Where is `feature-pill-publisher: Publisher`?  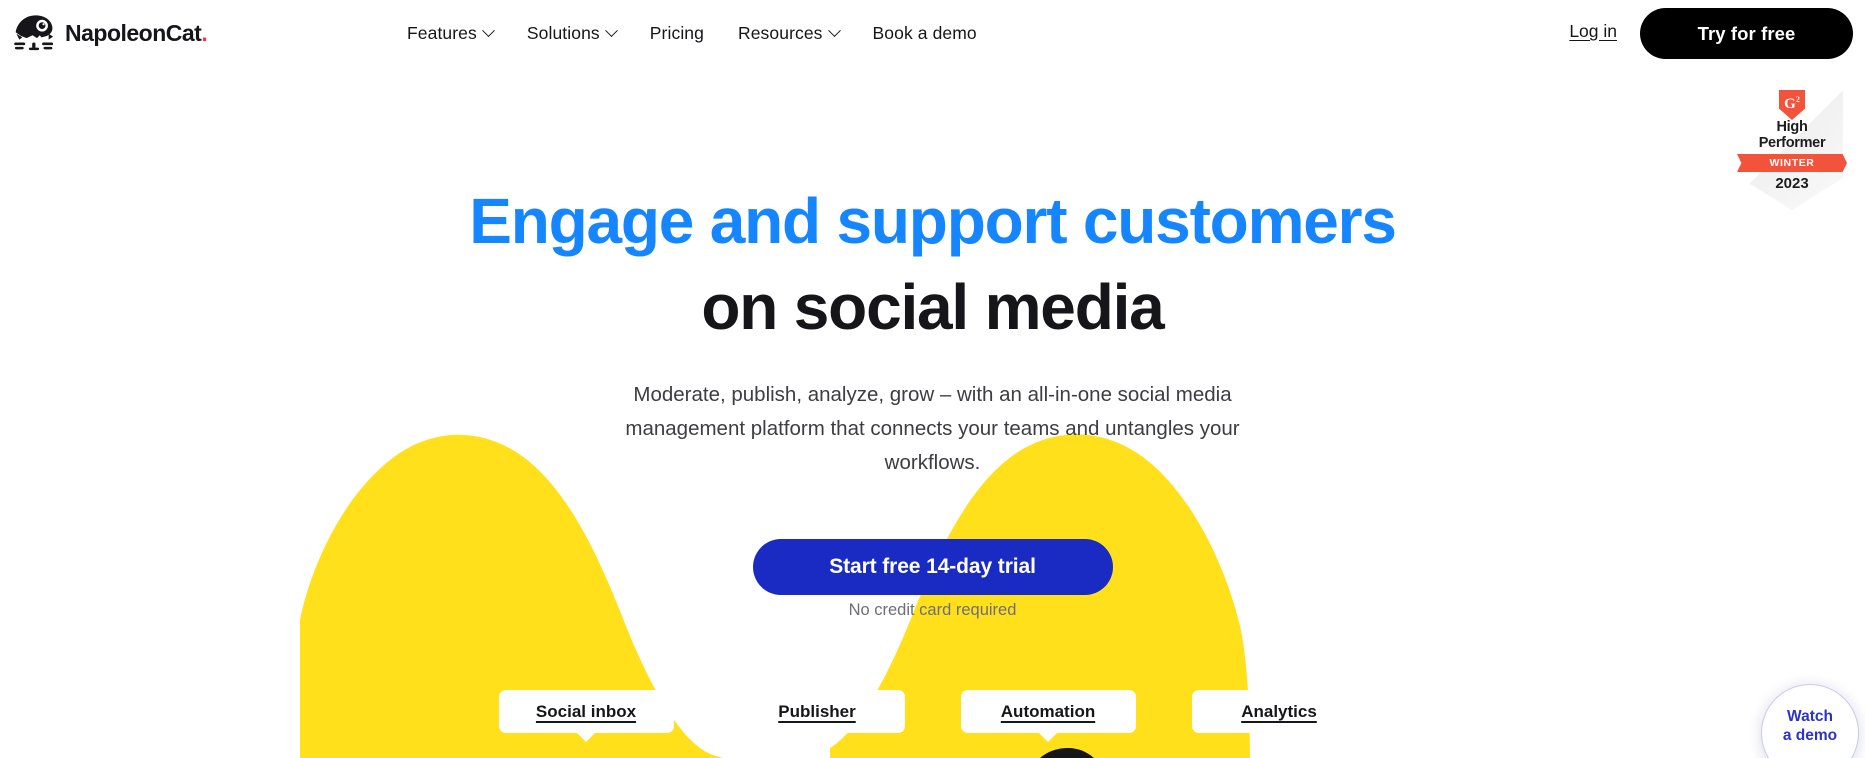
feature-pill-publisher: Publisher is located at coordinates (817, 716).